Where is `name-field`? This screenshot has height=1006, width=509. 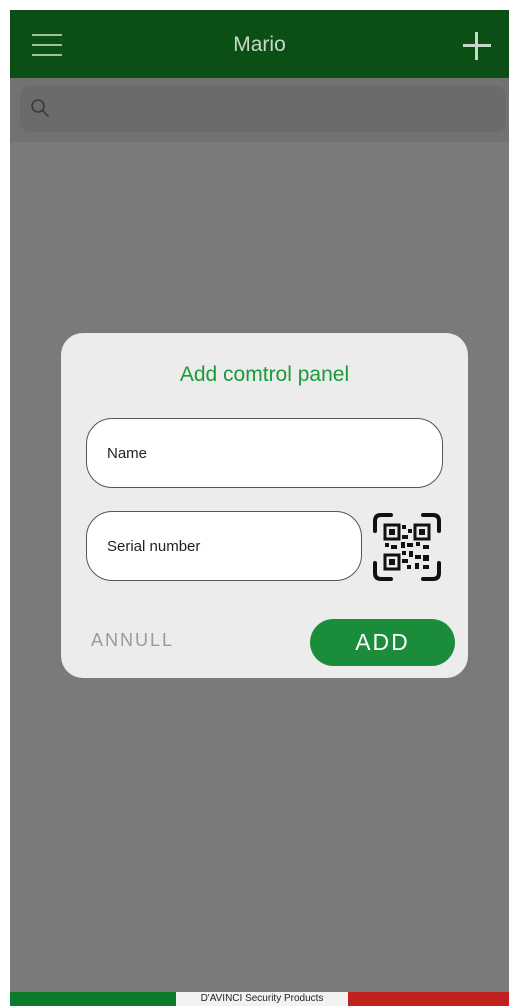 name-field is located at coordinates (264, 453).